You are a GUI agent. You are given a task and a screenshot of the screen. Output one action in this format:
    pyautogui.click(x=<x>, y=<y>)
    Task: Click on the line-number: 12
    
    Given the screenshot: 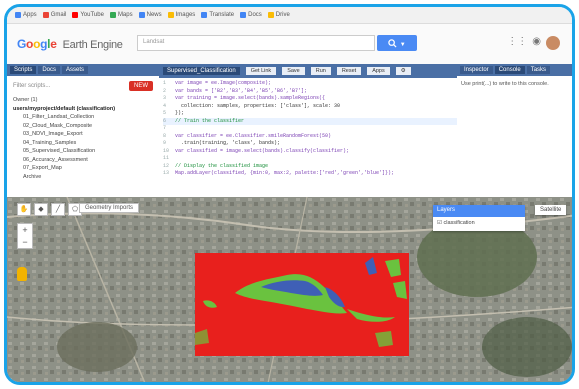 What is the action you would take?
    pyautogui.click(x=166, y=165)
    